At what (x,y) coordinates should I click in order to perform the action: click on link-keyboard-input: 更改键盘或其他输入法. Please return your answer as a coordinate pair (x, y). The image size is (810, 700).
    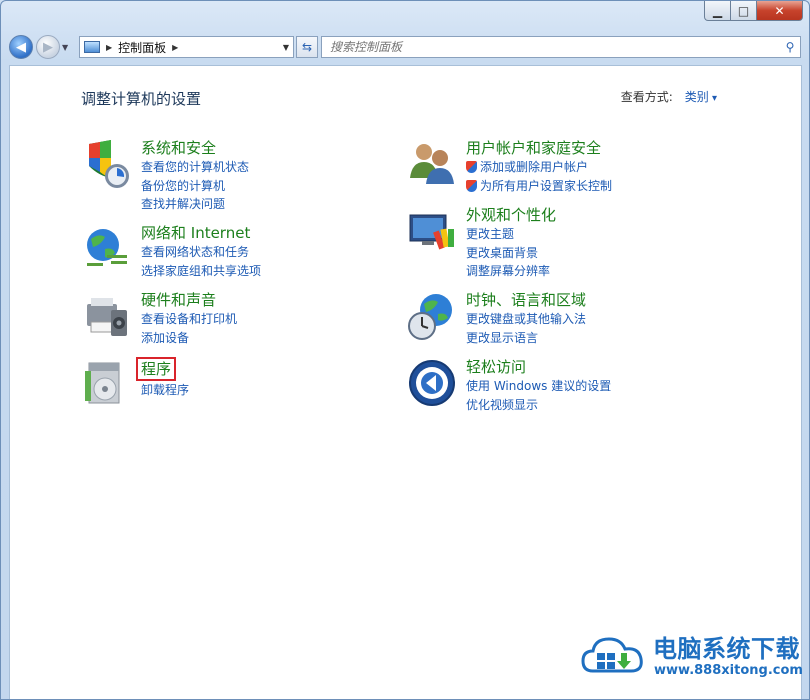
    Looking at the image, I should click on (526, 319).